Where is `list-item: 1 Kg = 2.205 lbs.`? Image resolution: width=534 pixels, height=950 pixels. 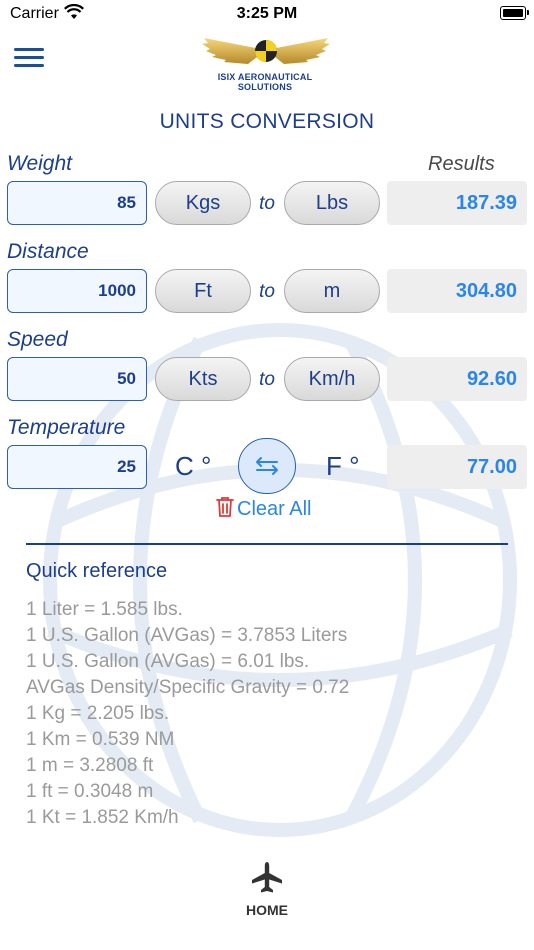
list-item: 1 Kg = 2.205 lbs. is located at coordinates (98, 713).